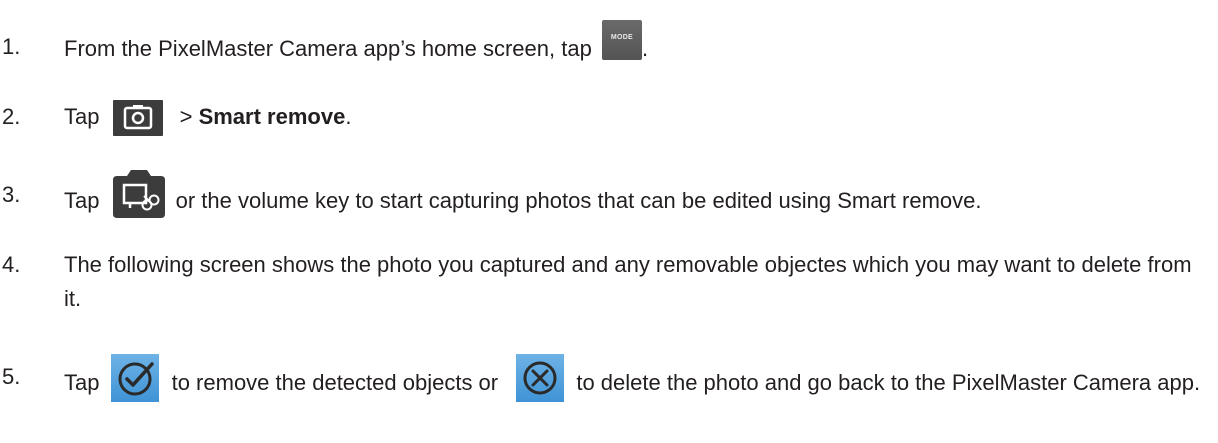  I want to click on step-number: 3., so click(11, 194).